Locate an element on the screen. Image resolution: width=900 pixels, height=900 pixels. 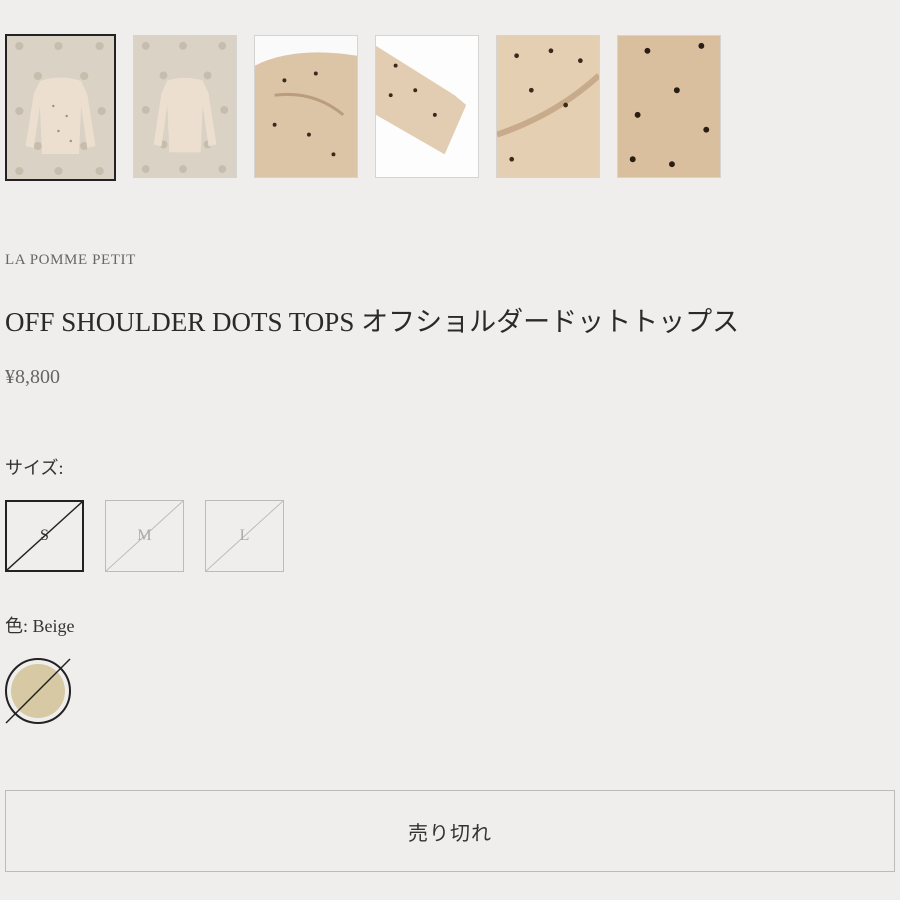
product-title: OFF SHOULDER DOTS TOPS オフショルダードットトップス is located at coordinates (372, 322).